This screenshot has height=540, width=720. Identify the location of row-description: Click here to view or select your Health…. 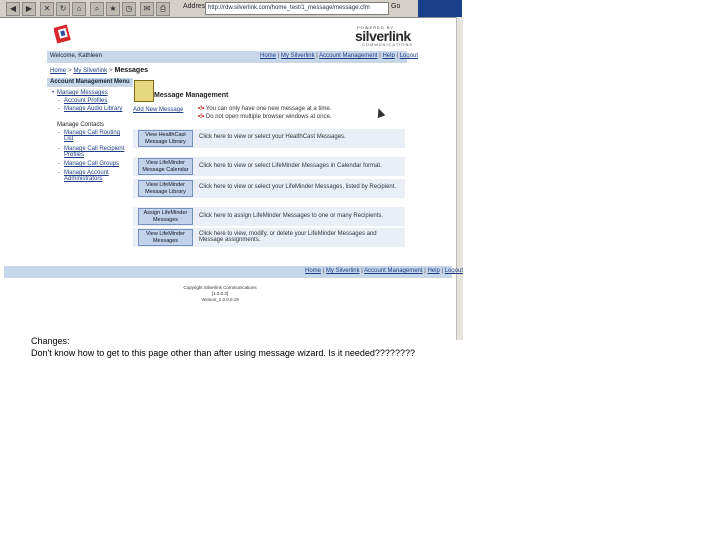
(272, 137).